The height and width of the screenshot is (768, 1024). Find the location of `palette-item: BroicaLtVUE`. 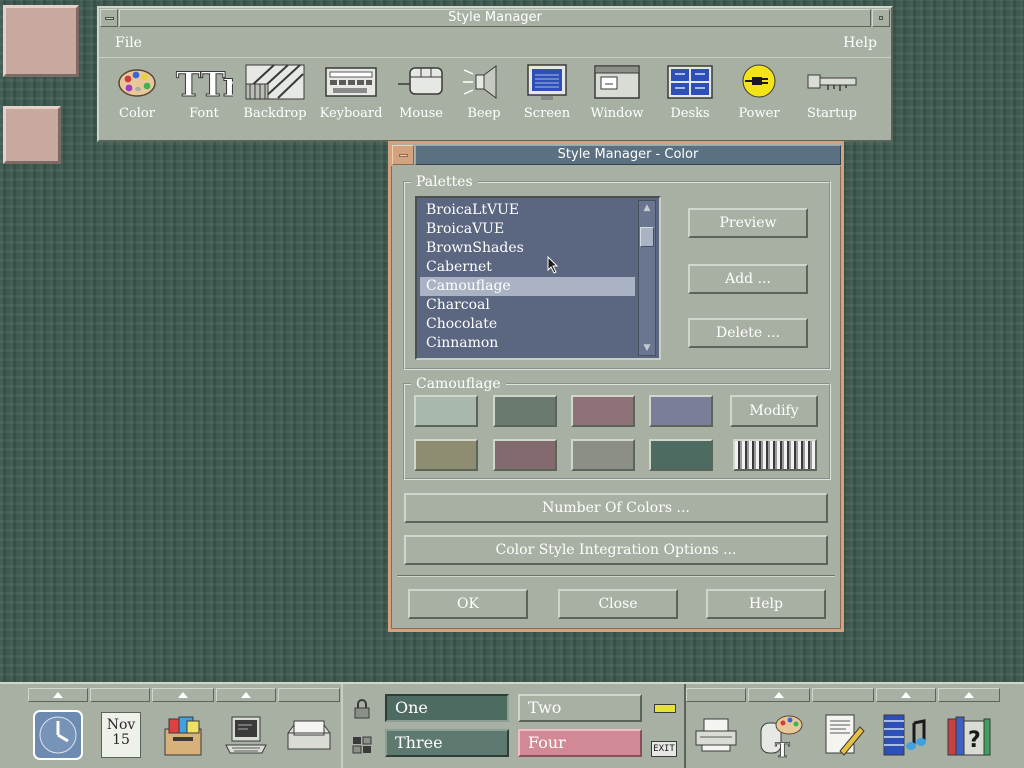

palette-item: BroicaLtVUE is located at coordinates (527, 210).